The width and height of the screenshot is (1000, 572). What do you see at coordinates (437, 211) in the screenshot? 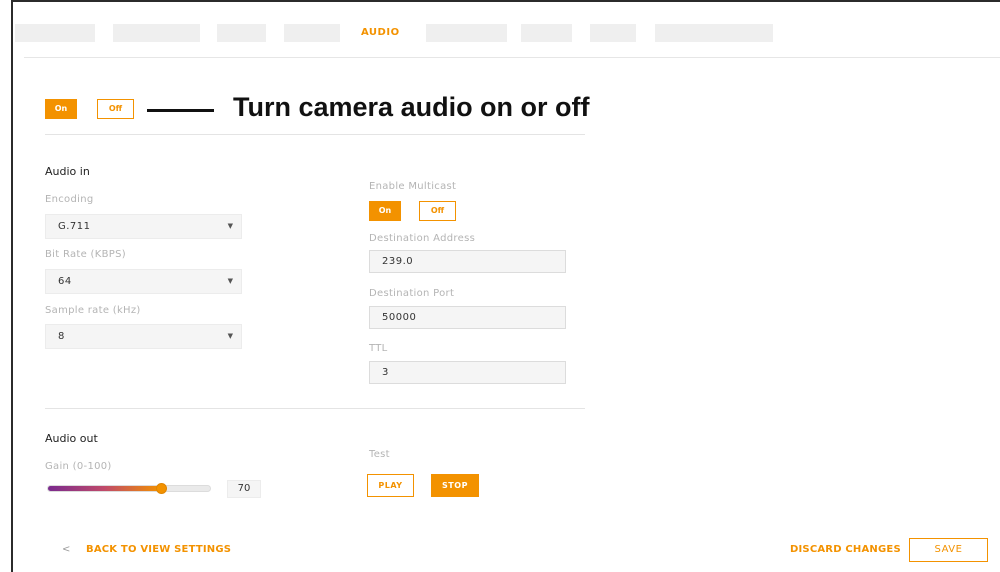
I see `multicast-off-button: Off` at bounding box center [437, 211].